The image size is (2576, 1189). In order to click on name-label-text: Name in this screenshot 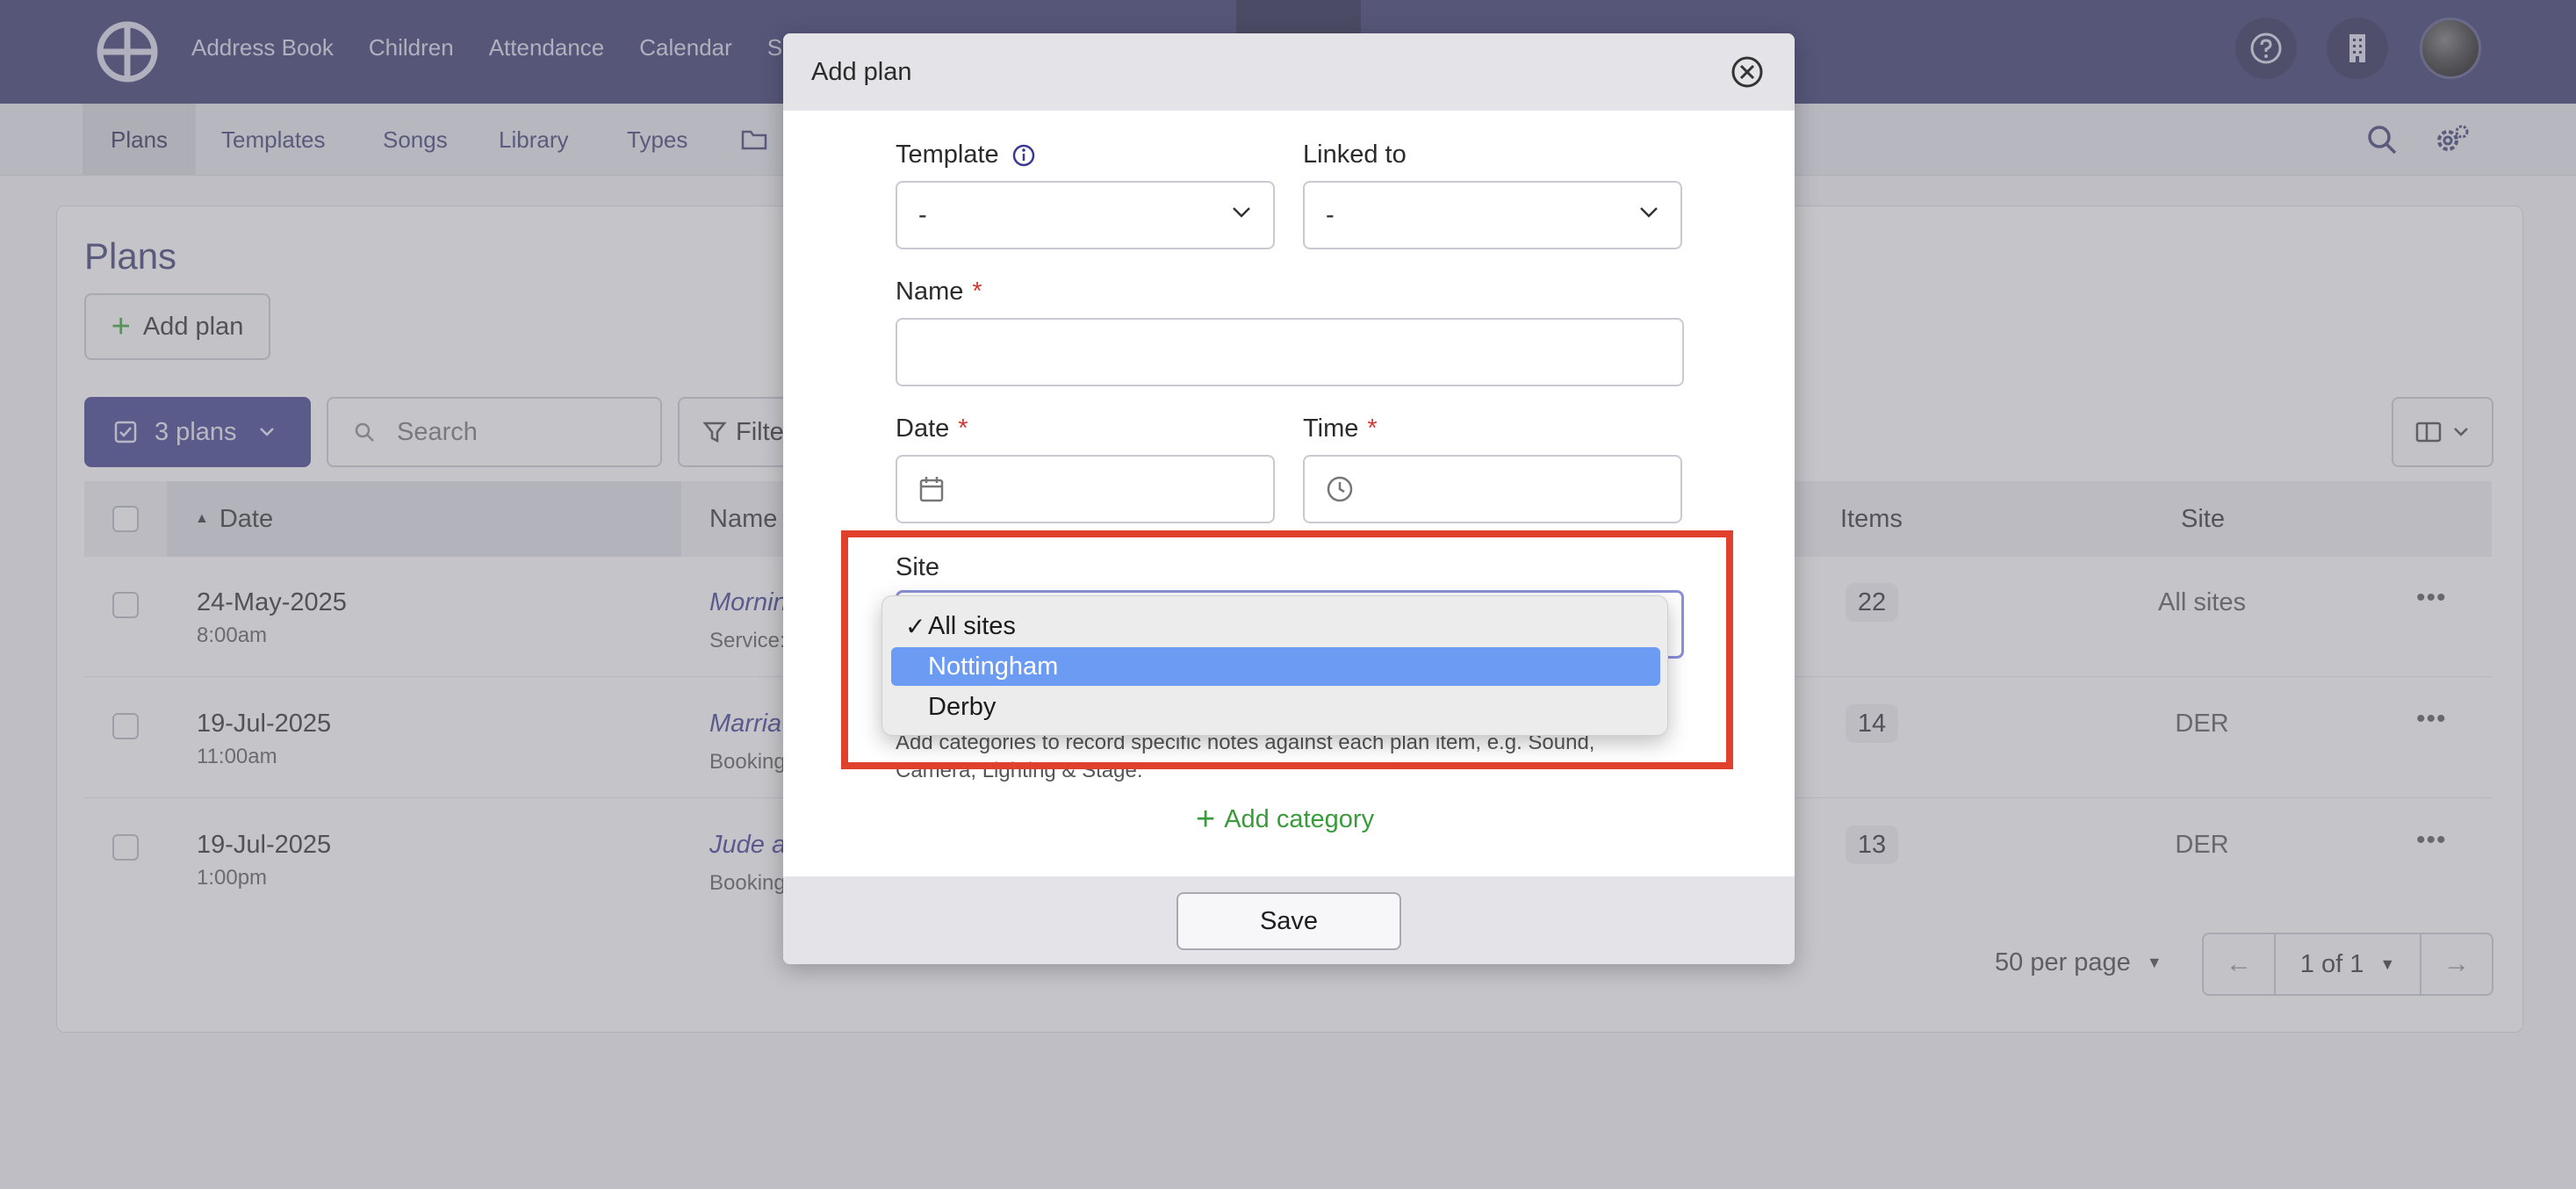, I will do `click(930, 292)`.